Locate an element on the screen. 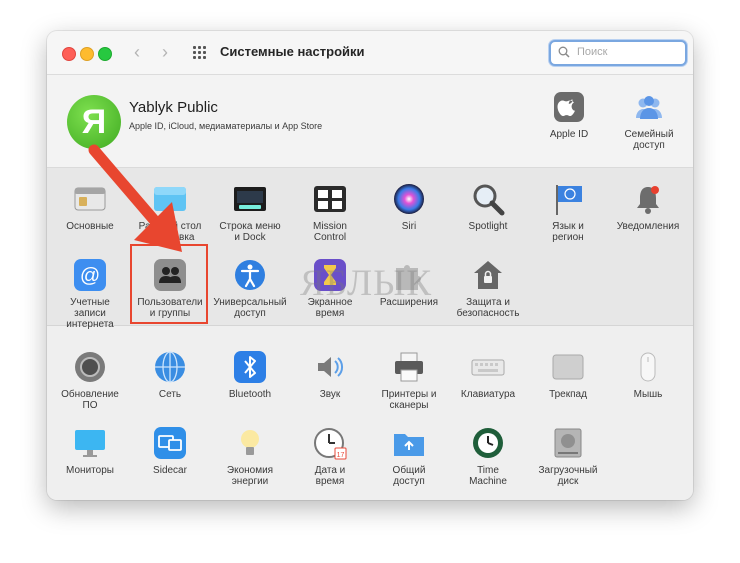 This screenshot has height=563, width=740. at-icon: @ is located at coordinates (90, 275).